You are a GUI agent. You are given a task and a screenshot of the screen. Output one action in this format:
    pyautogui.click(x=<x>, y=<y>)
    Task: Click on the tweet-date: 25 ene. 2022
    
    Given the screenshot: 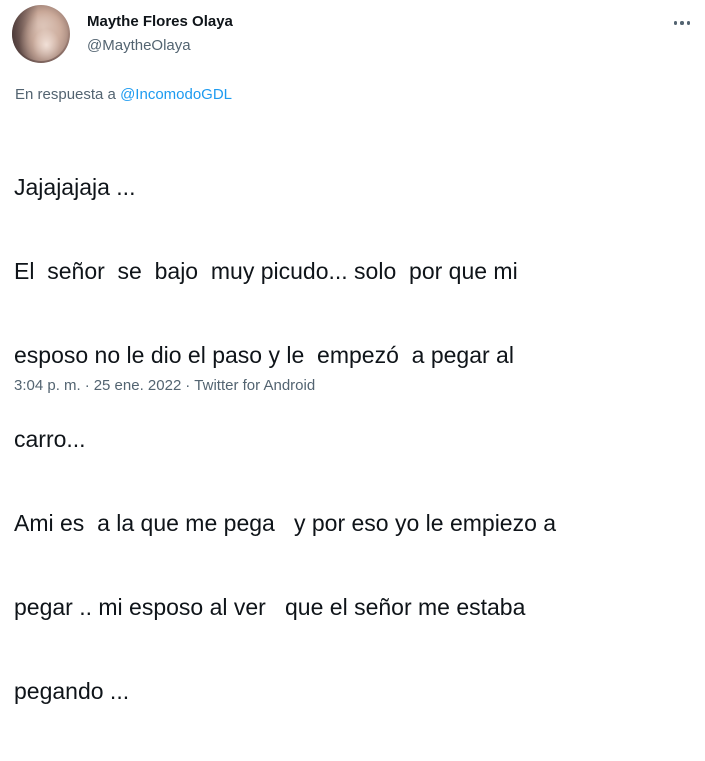 What is the action you would take?
    pyautogui.click(x=138, y=385)
    